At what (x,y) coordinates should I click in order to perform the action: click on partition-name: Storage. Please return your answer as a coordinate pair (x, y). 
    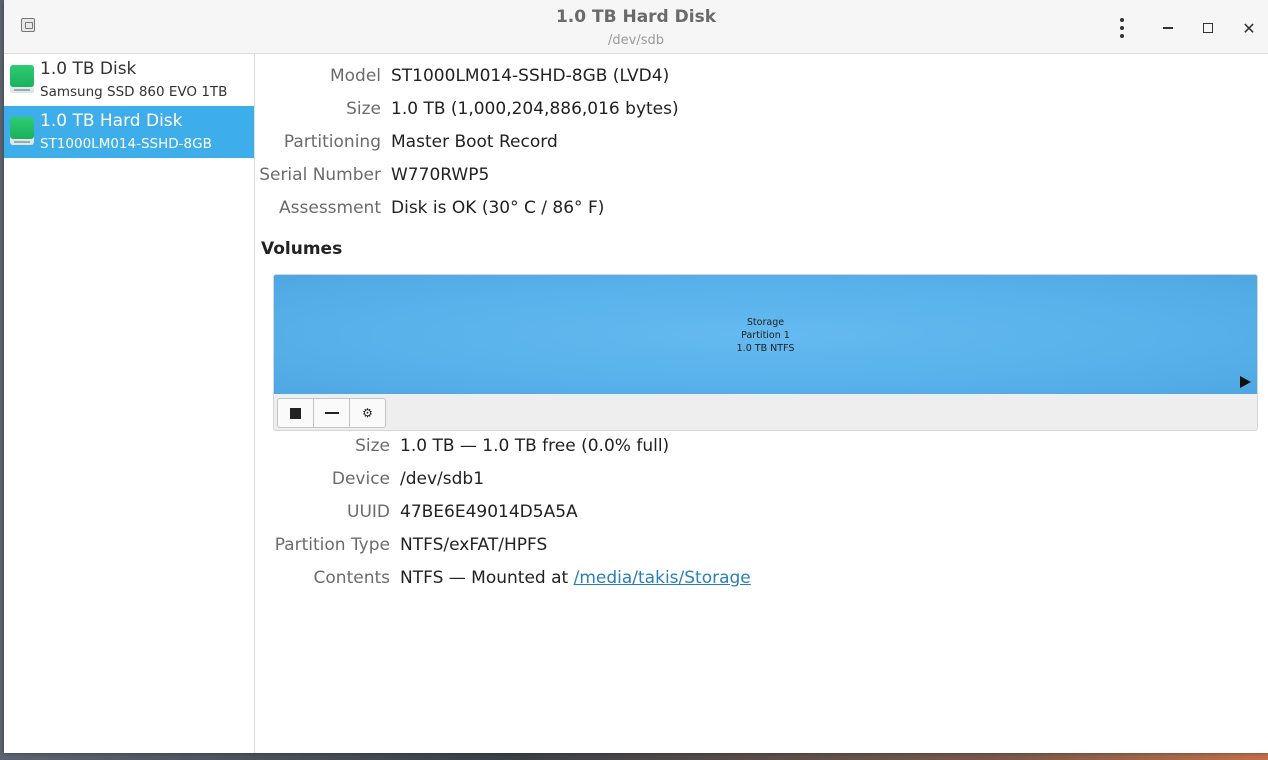
    Looking at the image, I should click on (765, 322).